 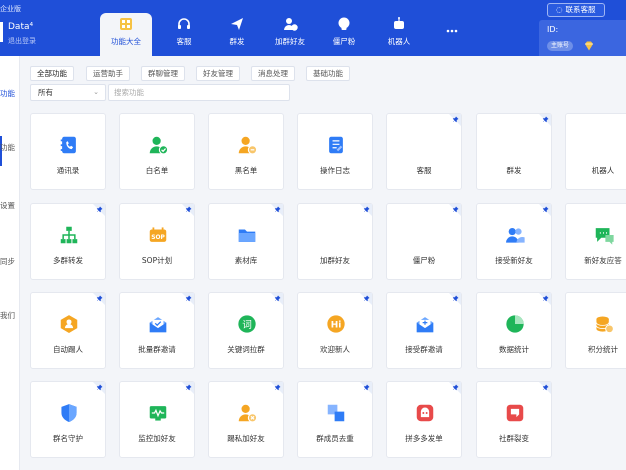 I want to click on whitelist-user-icon, so click(x=159, y=145).